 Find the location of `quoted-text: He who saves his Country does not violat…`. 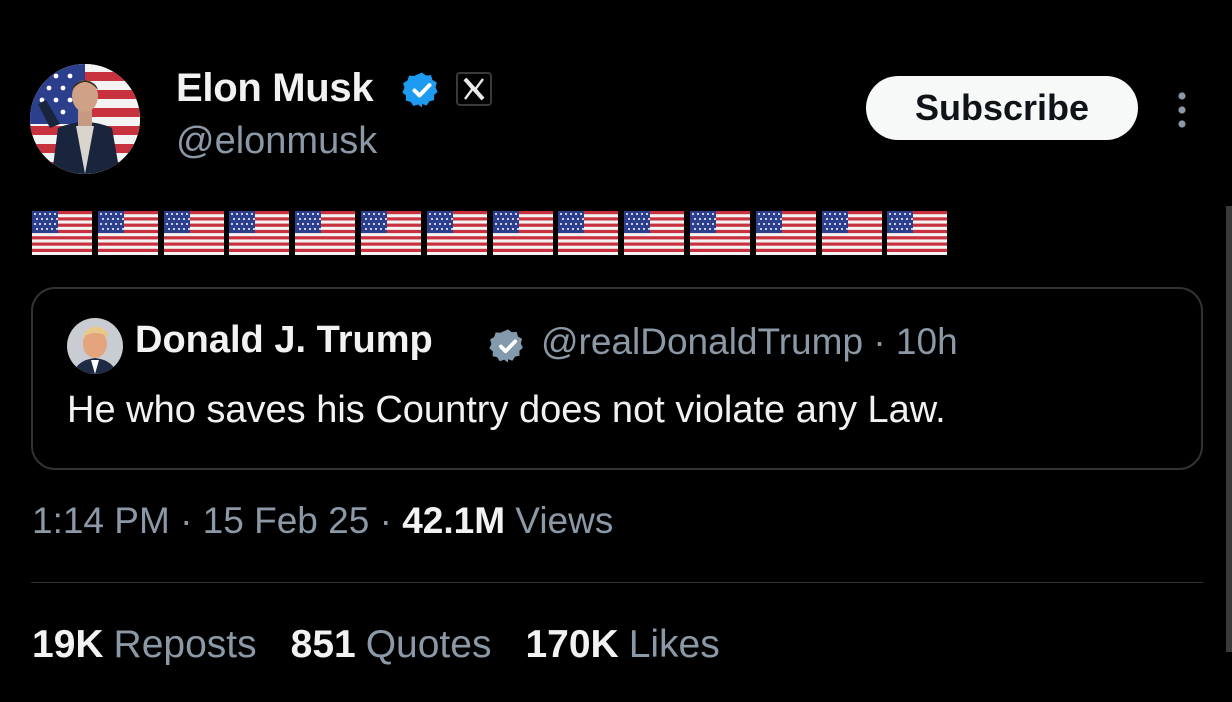

quoted-text: He who saves his Country does not violat… is located at coordinates (506, 410).